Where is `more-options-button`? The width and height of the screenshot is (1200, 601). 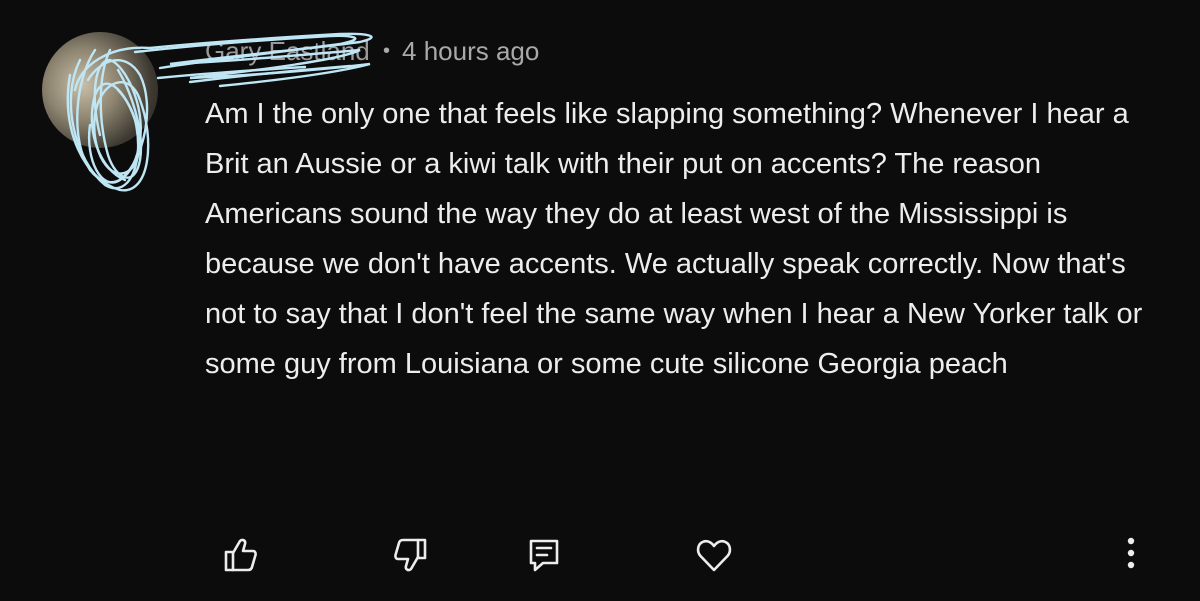
more-options-button is located at coordinates (1131, 555).